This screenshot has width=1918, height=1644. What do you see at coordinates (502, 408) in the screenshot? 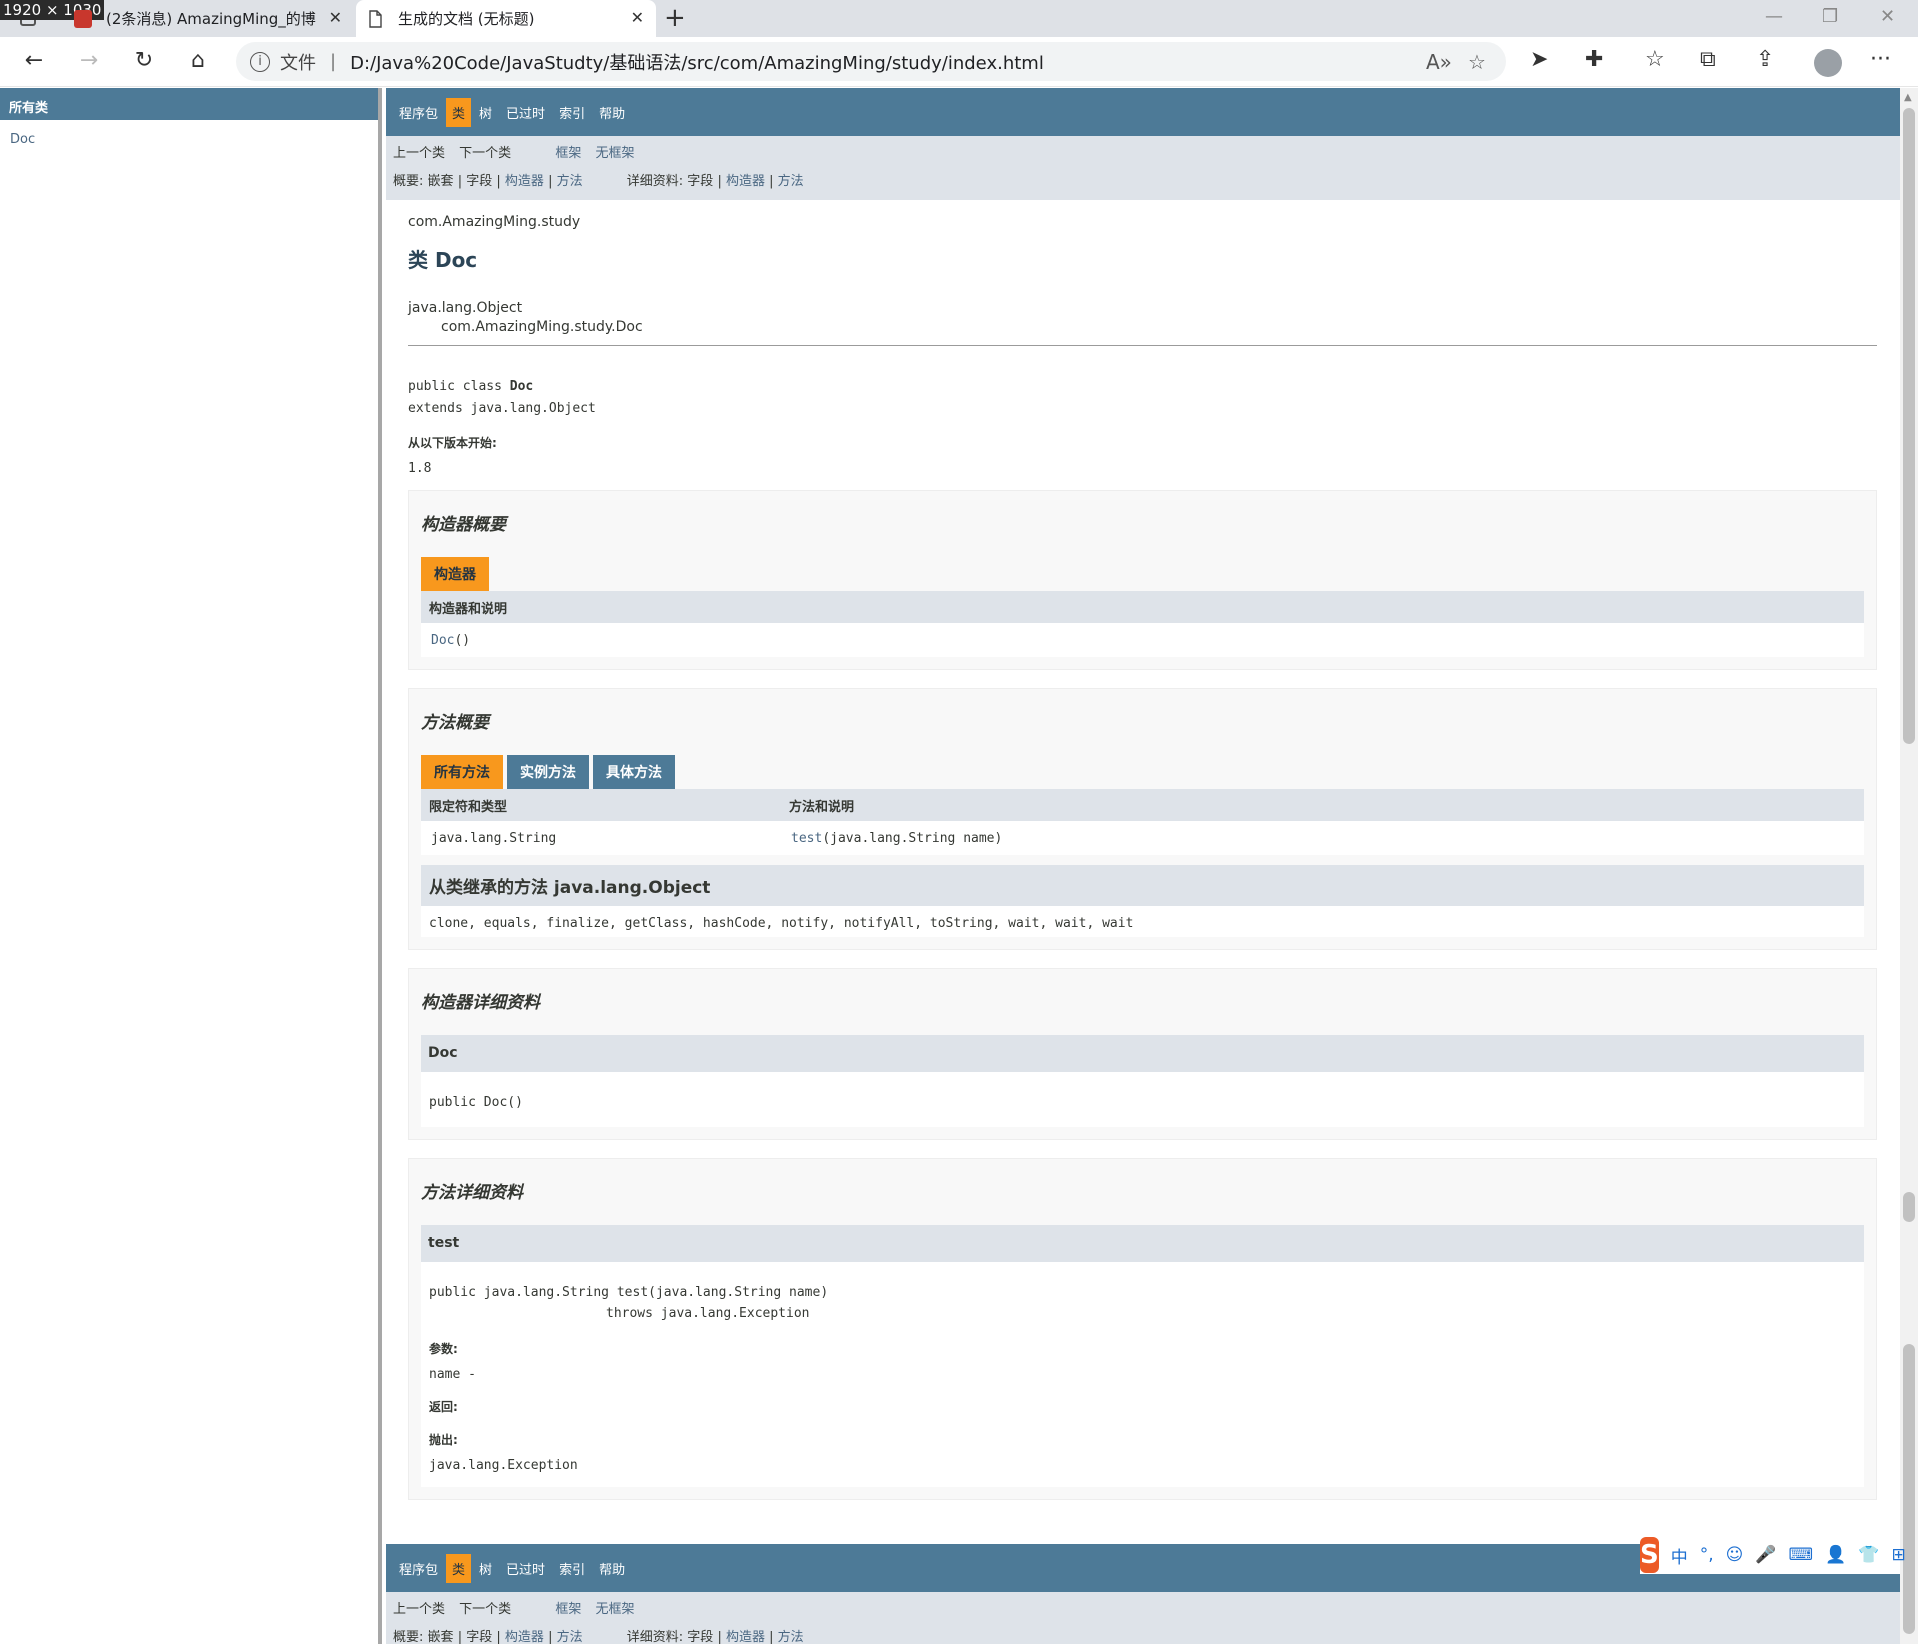
I see `decl-extends: extends java.lang.Object` at bounding box center [502, 408].